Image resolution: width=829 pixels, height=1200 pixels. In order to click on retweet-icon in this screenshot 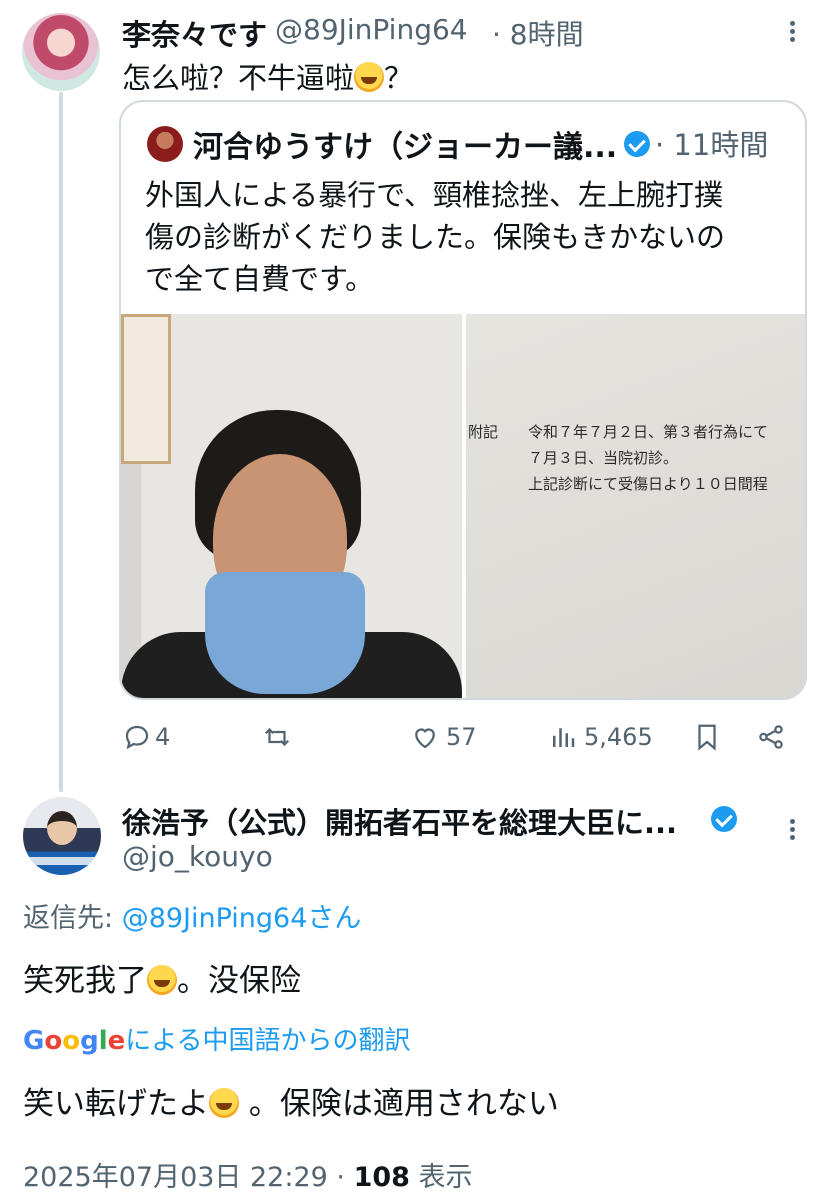, I will do `click(277, 737)`.